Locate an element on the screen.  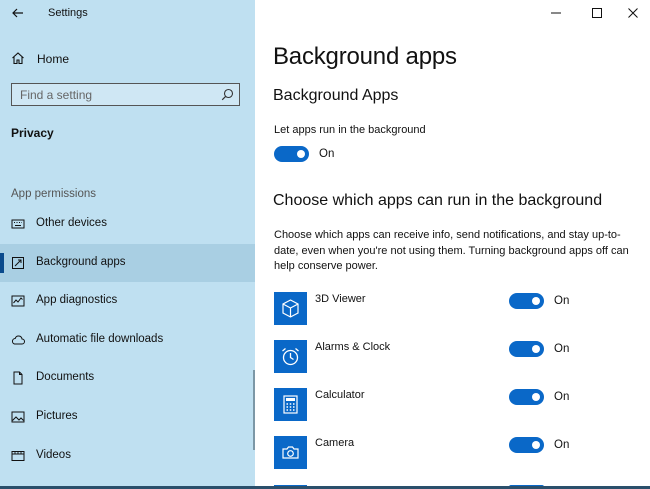
maximize-button is located at coordinates (597, 13).